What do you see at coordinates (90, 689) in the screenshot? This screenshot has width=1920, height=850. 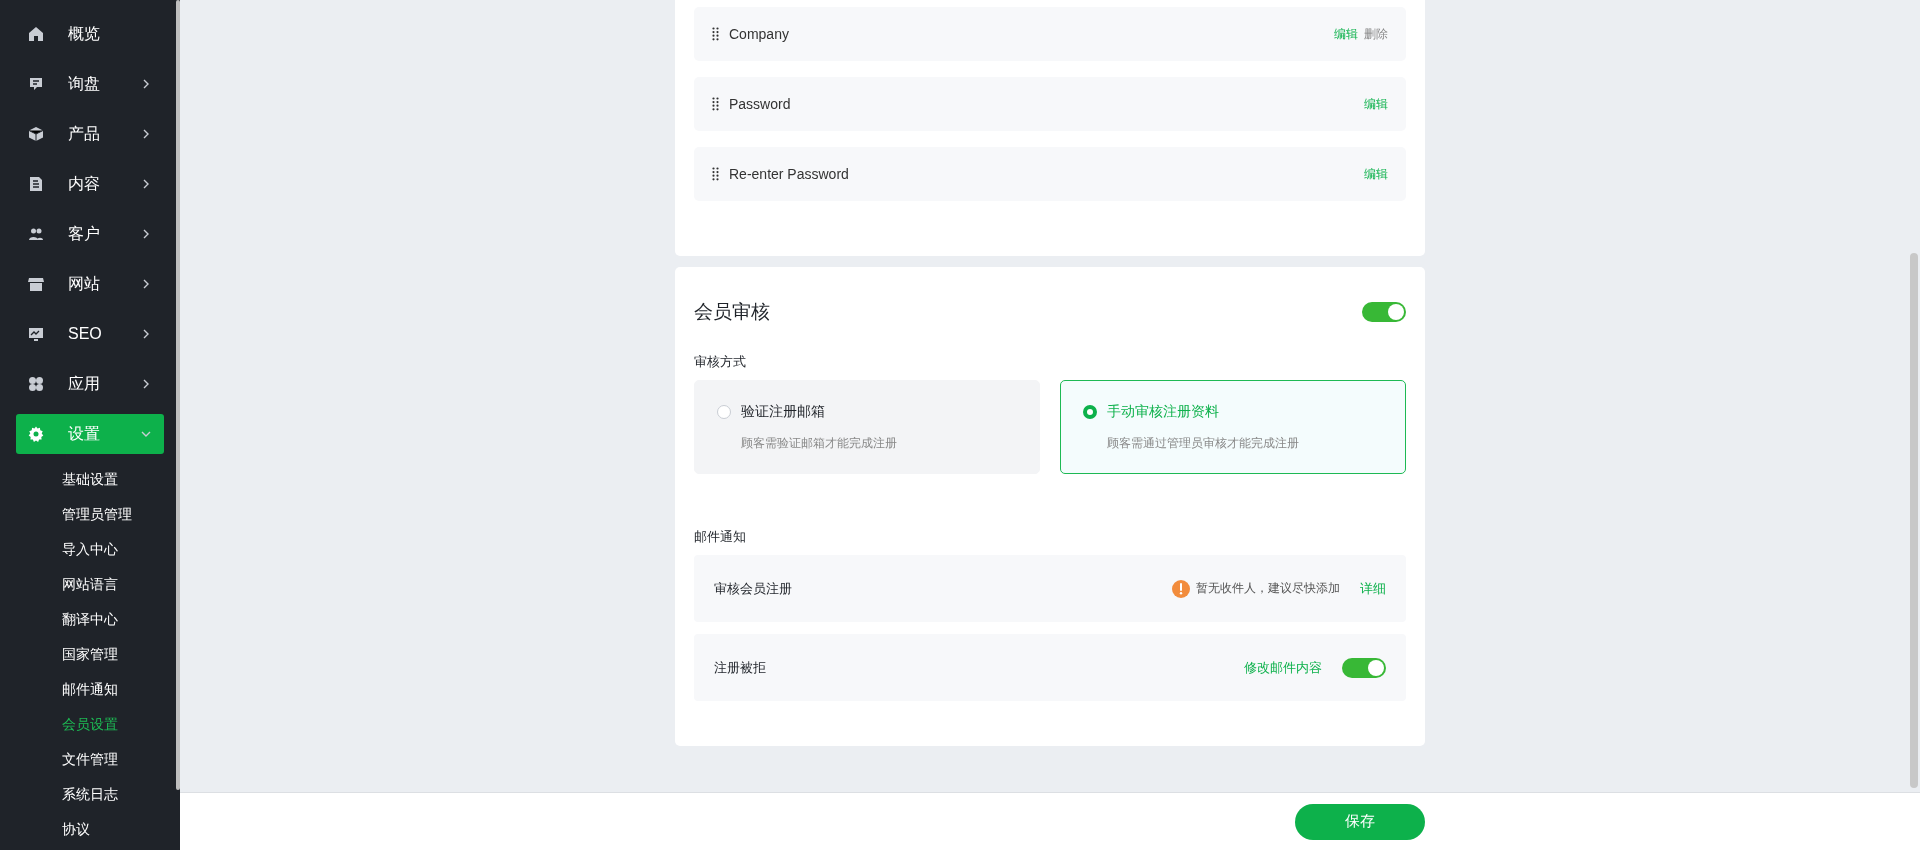 I see `sidebar-subitem: 邮件通知` at bounding box center [90, 689].